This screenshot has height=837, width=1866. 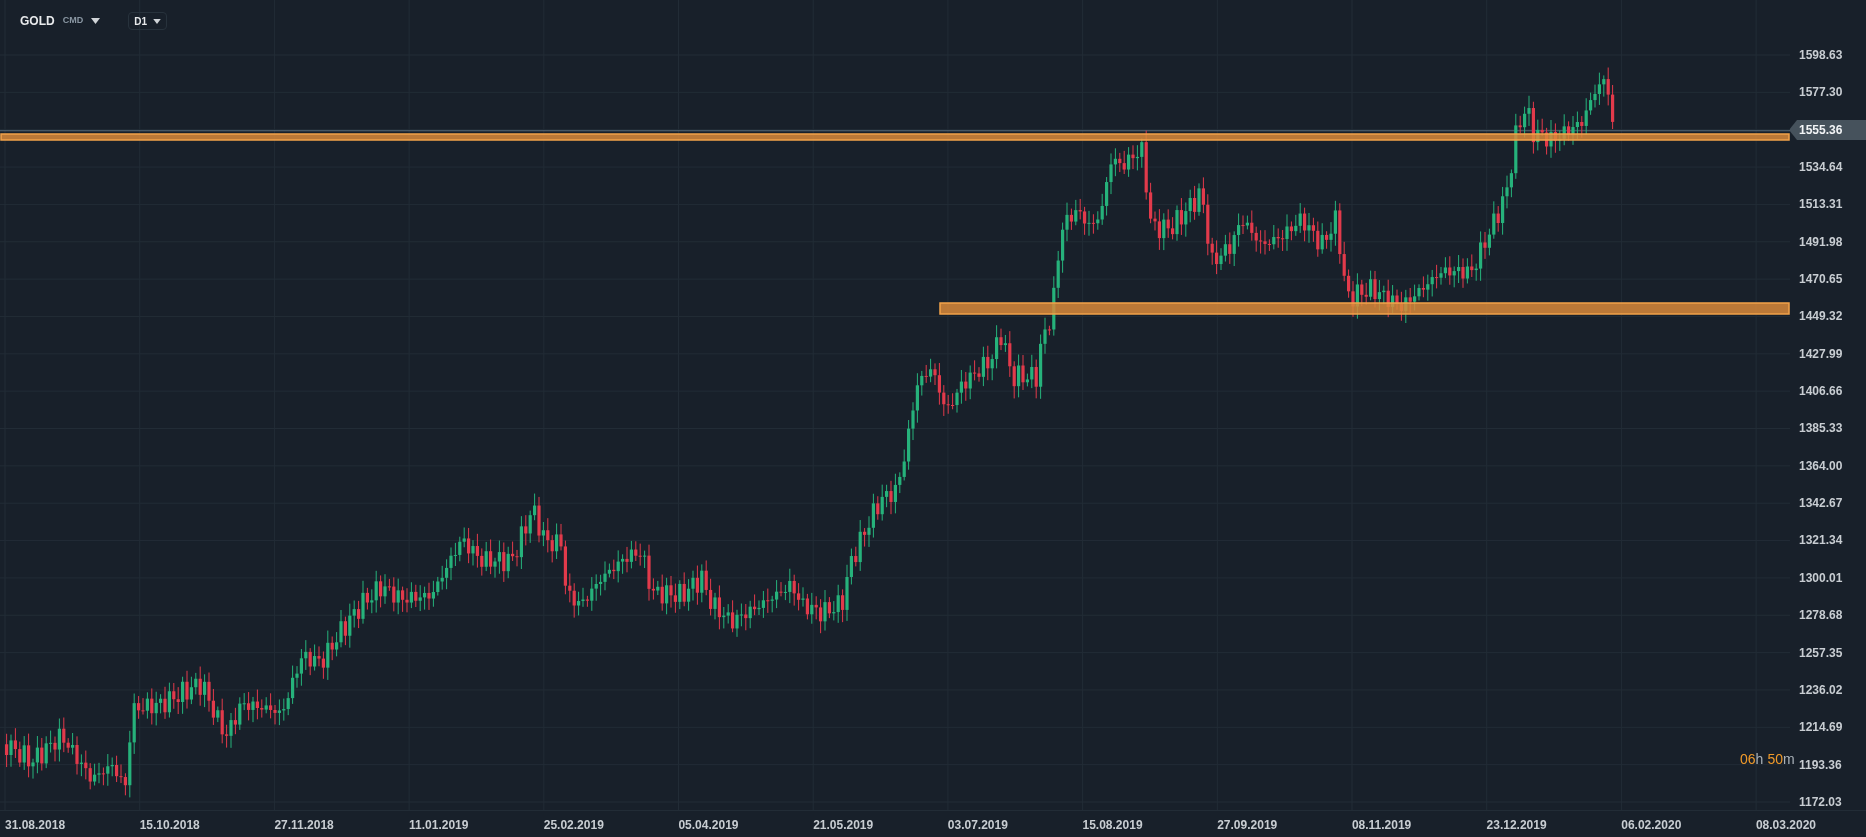 I want to click on price-axis-label: 1172.03, so click(x=1820, y=801).